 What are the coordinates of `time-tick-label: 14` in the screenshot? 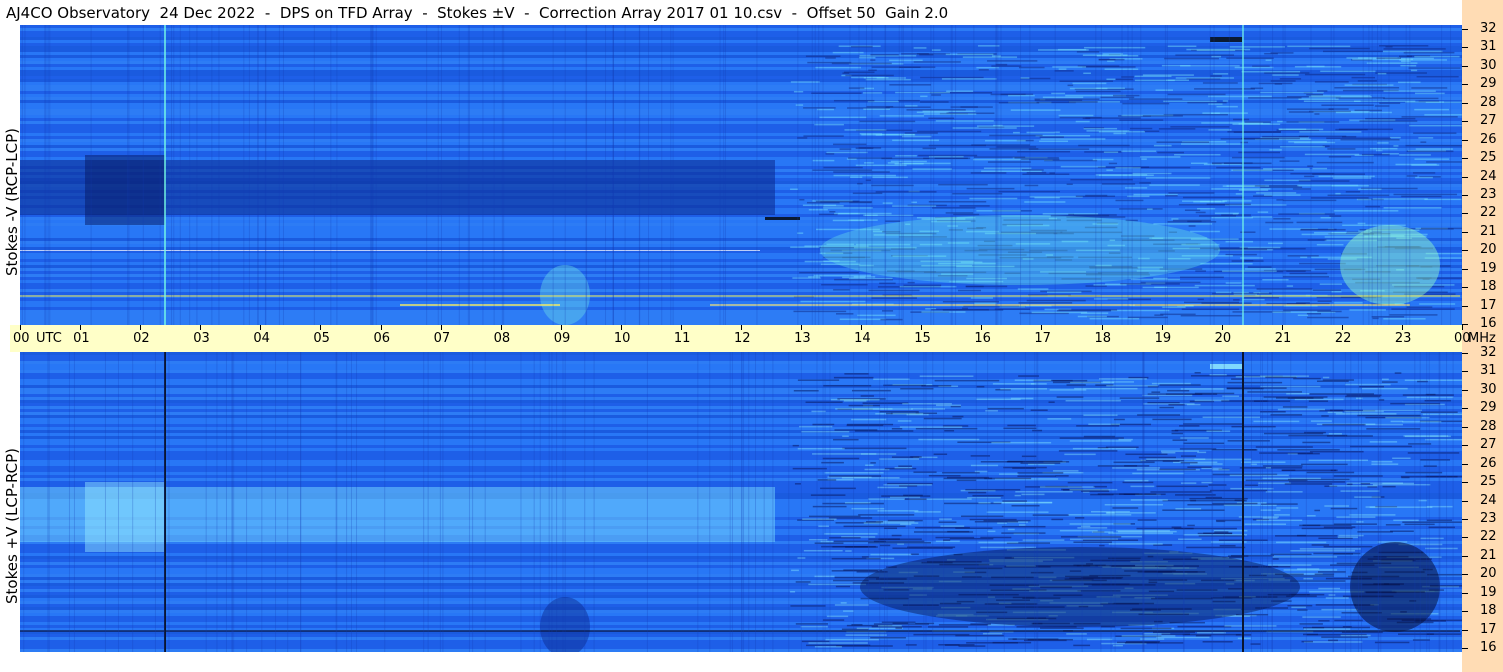 It's located at (862, 338).